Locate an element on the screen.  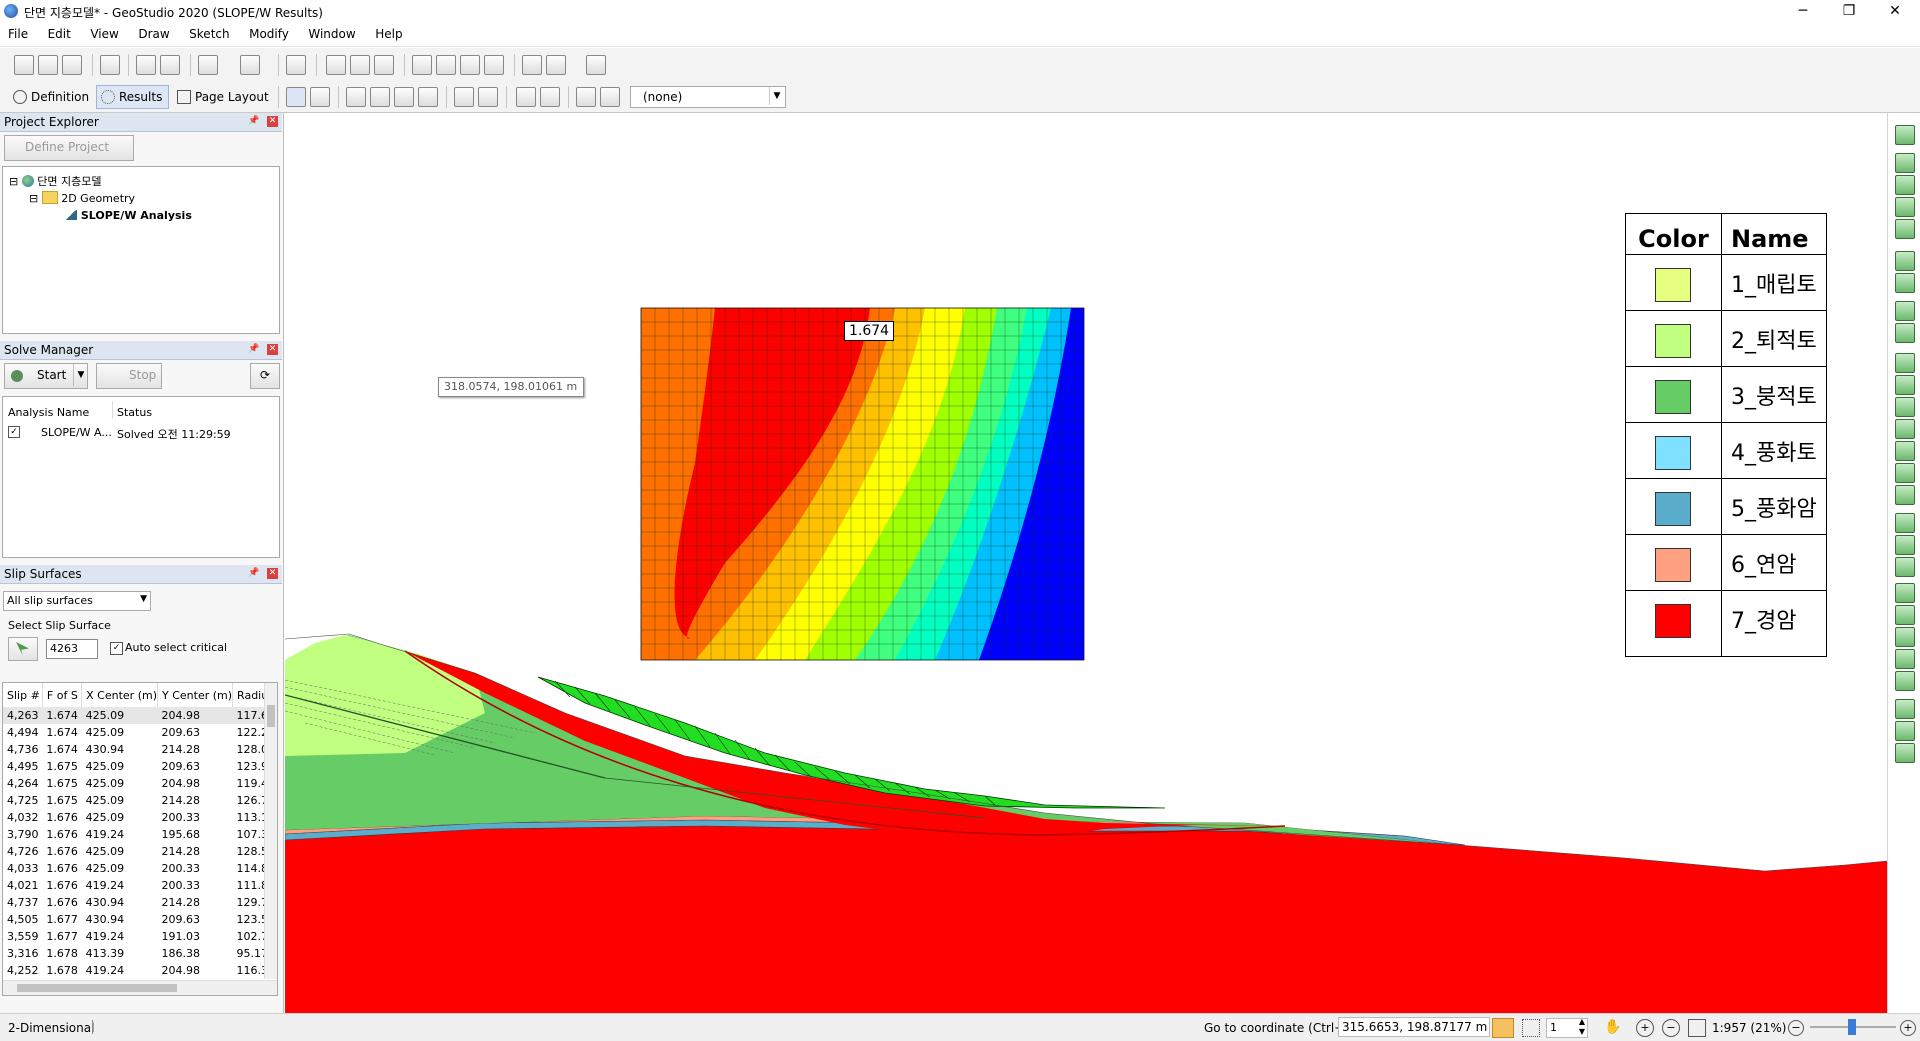
select-slip-button is located at coordinates (23, 649).